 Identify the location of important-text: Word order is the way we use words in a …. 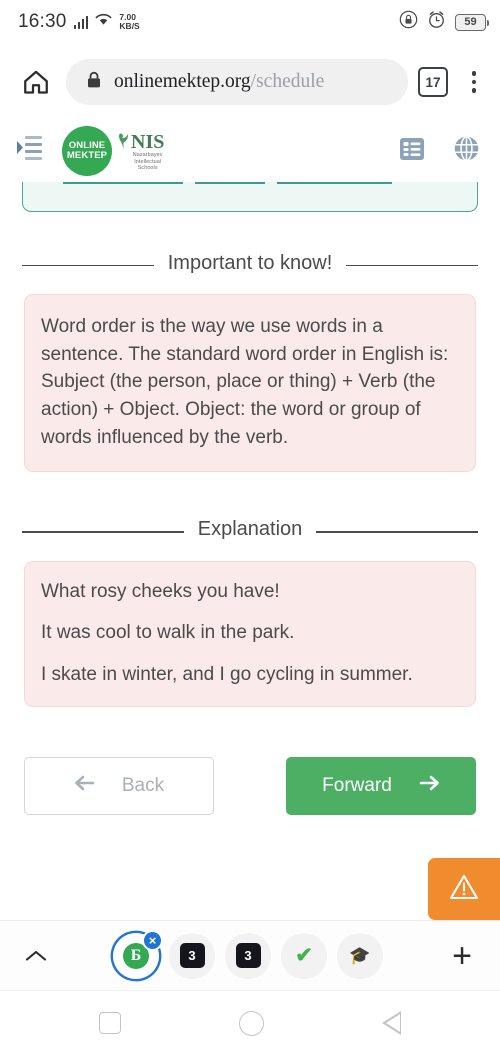
(245, 382).